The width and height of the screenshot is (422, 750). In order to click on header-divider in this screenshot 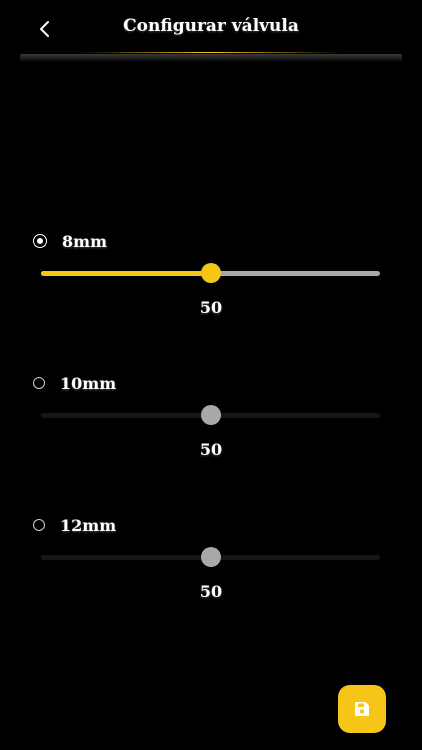, I will do `click(211, 58)`.